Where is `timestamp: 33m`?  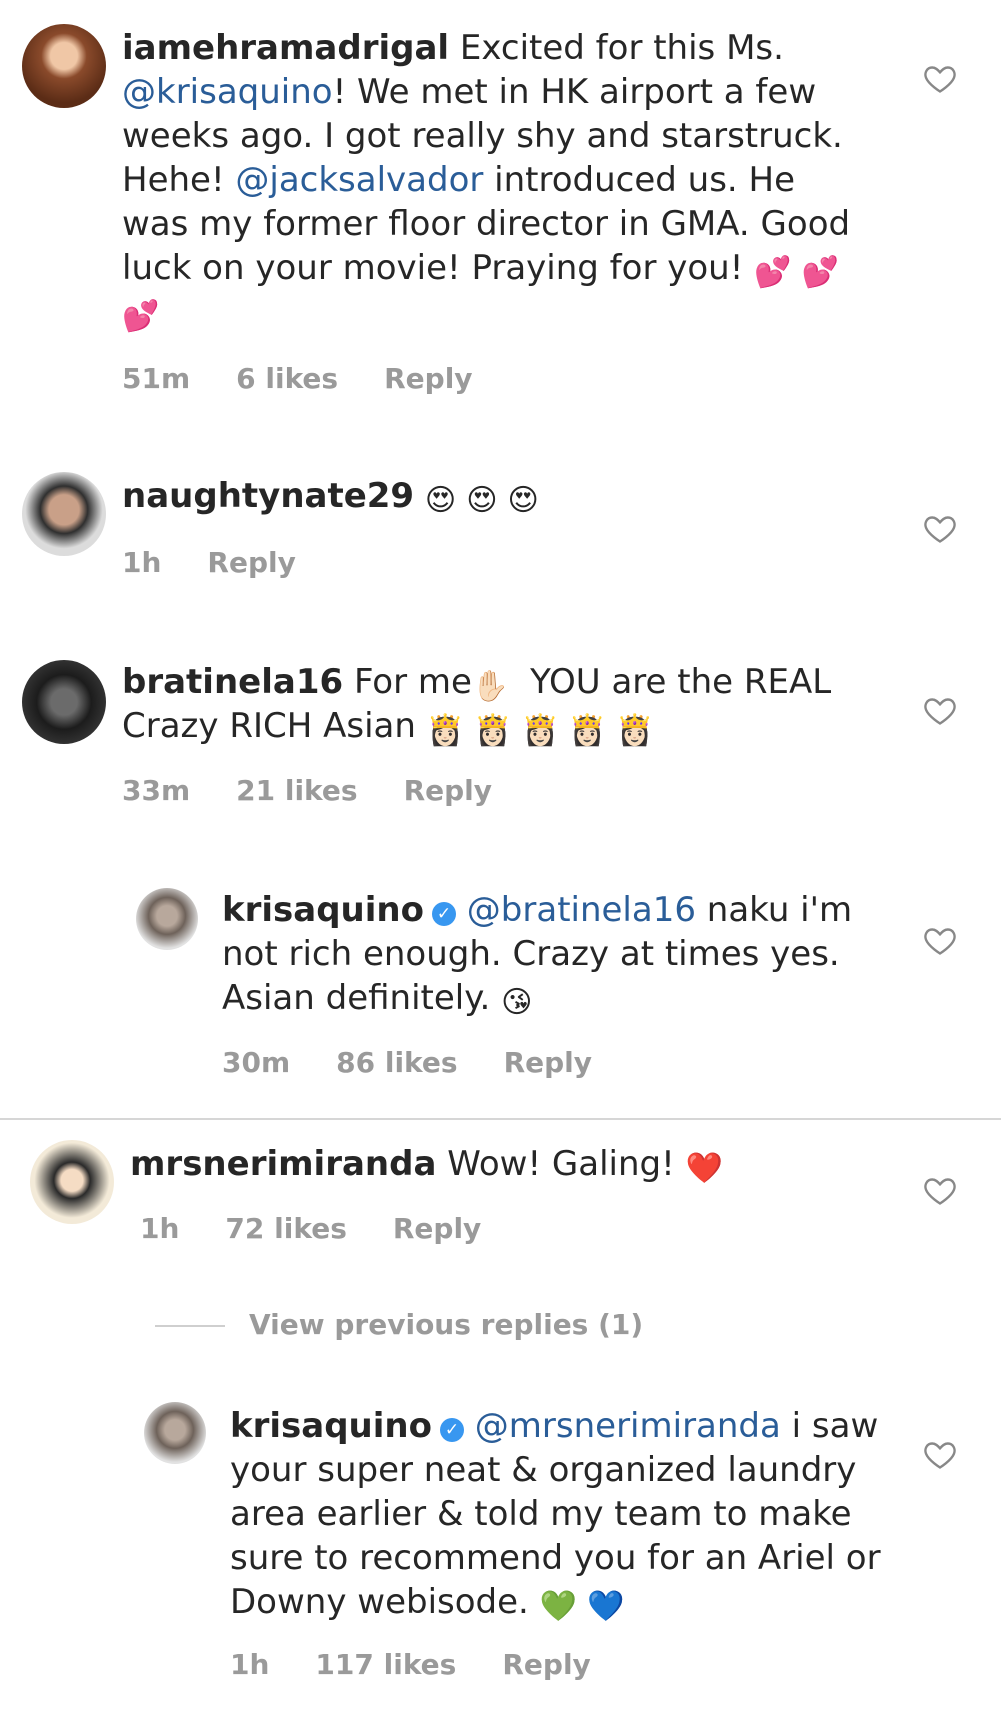 timestamp: 33m is located at coordinates (156, 790).